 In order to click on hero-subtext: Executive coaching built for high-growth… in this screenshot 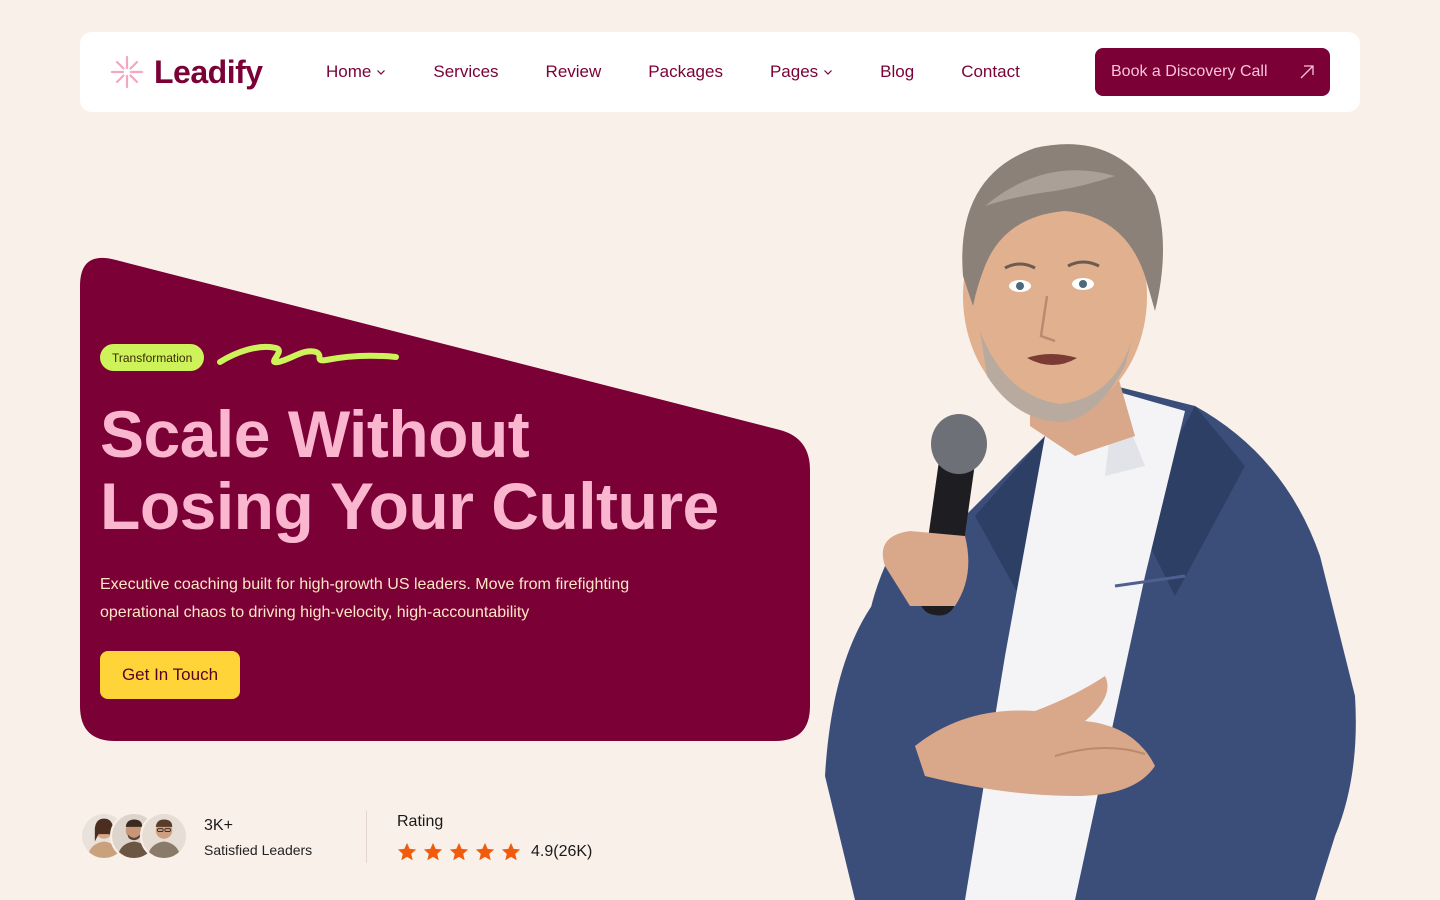, I will do `click(365, 598)`.